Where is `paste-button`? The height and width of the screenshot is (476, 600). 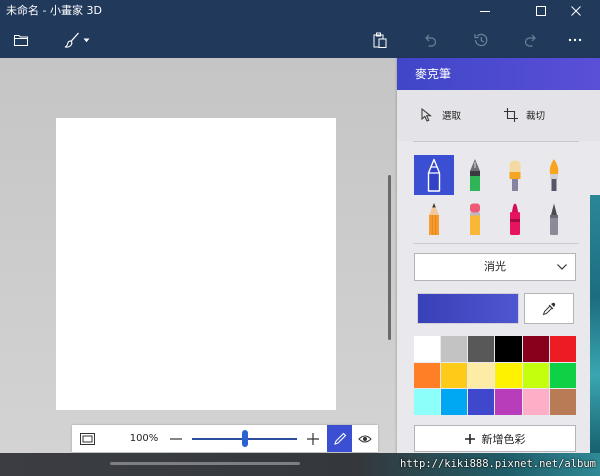
paste-button is located at coordinates (380, 40).